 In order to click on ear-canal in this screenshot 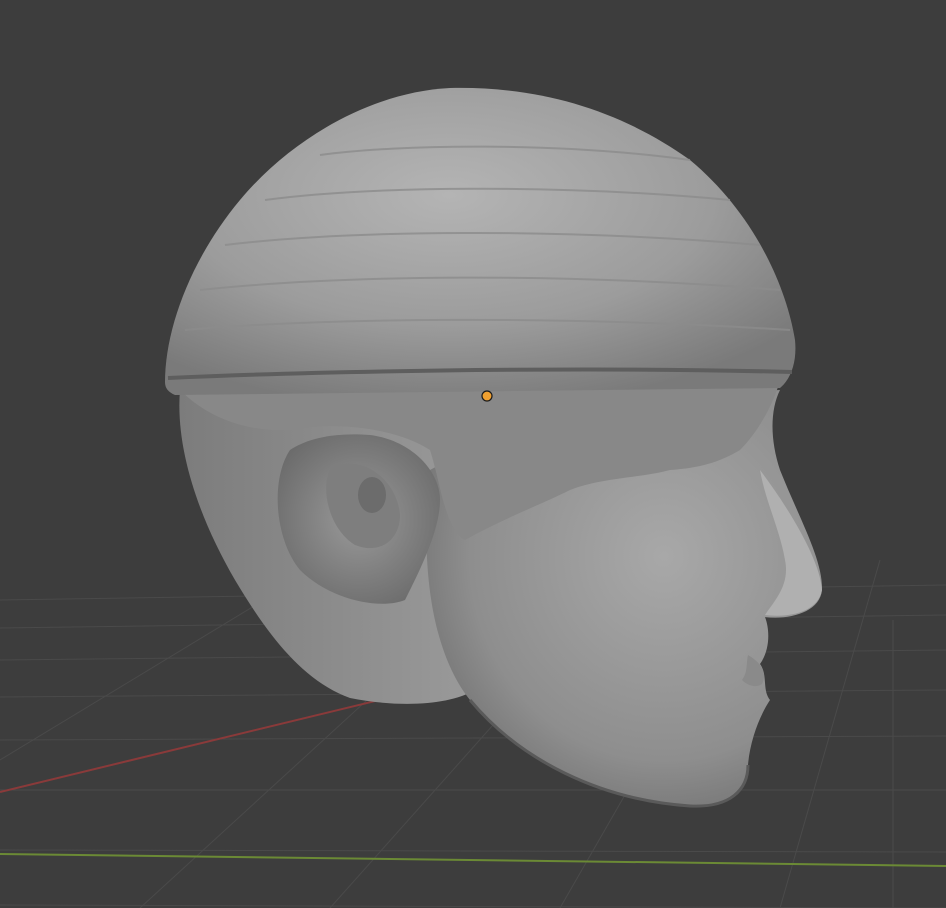, I will do `click(372, 495)`.